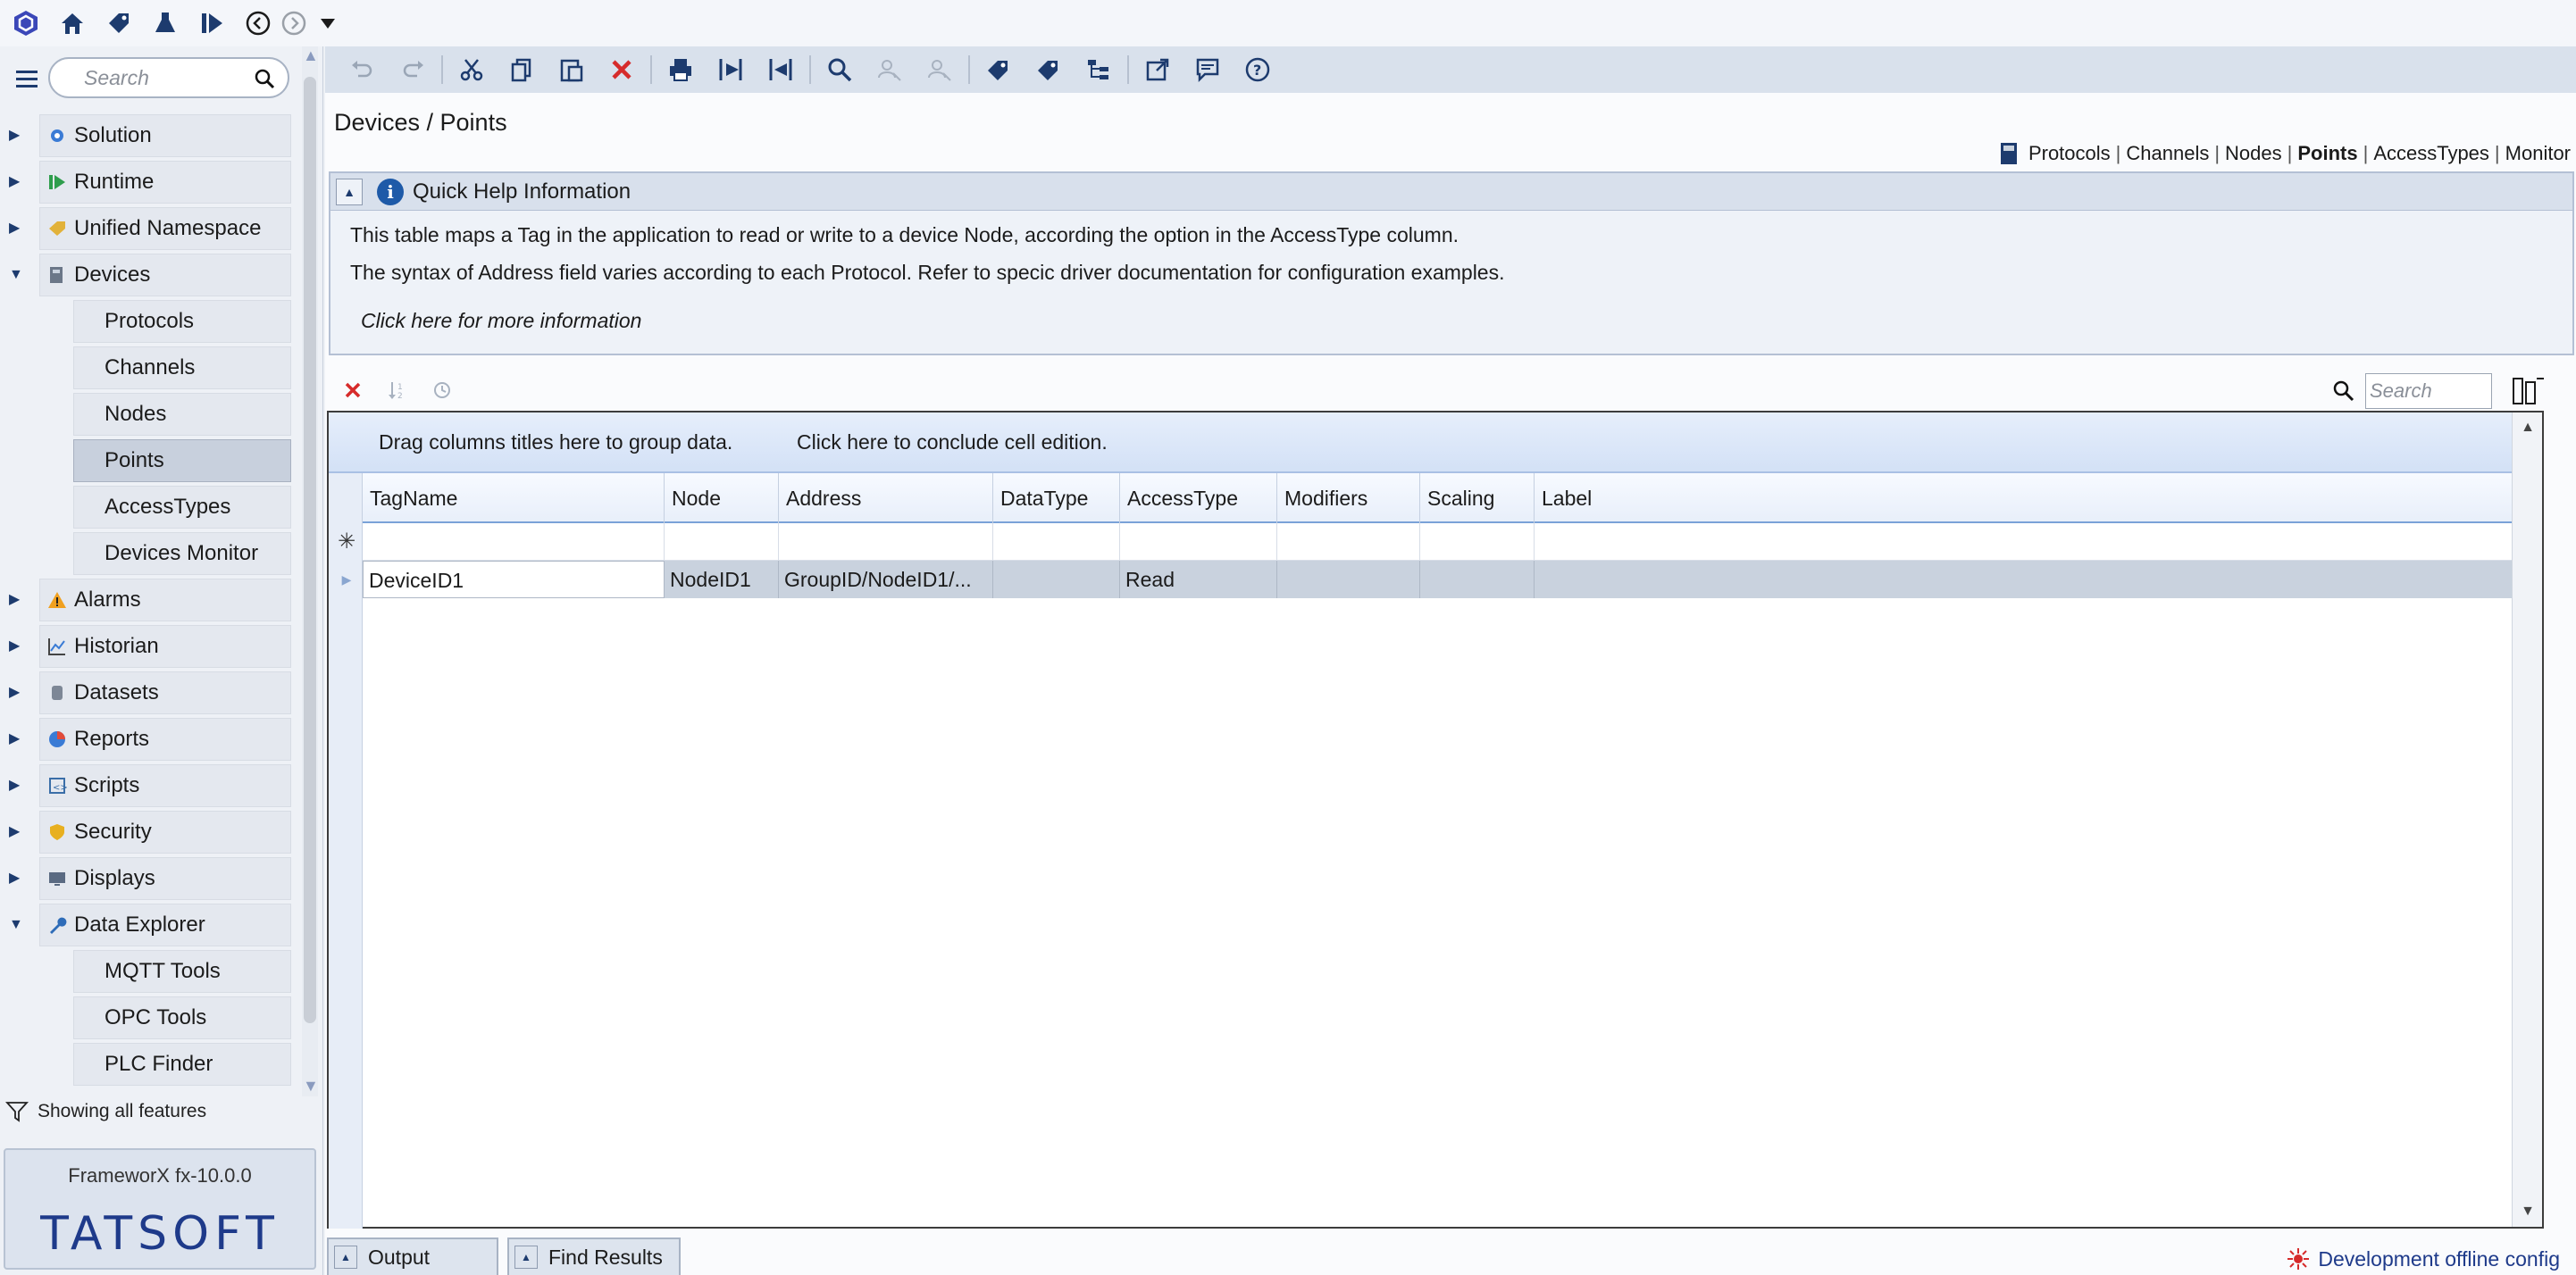 This screenshot has width=2576, height=1275. Describe the element at coordinates (182, 508) in the screenshot. I see `nav-item-accesstypes: AccessTypes` at that location.